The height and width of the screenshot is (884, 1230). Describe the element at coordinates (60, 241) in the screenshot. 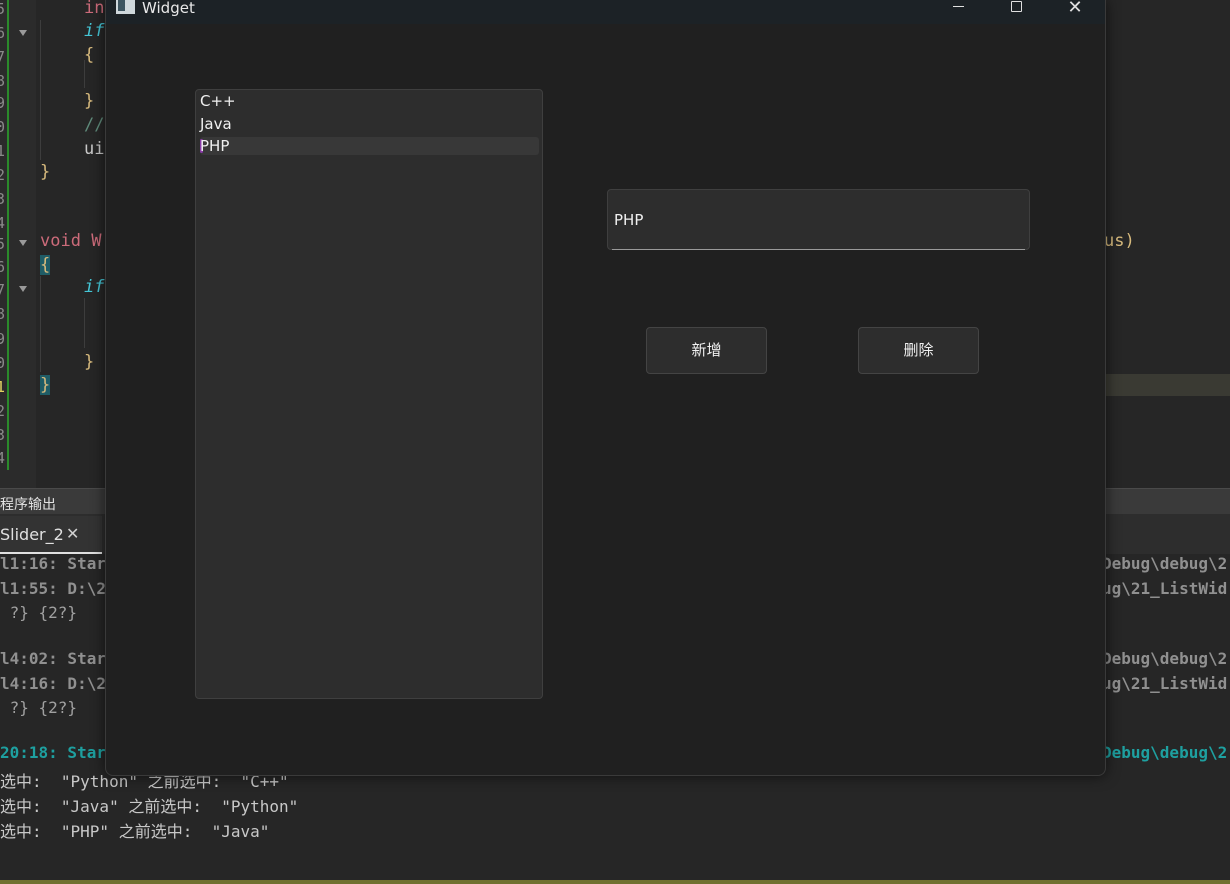

I see `code-token: void` at that location.